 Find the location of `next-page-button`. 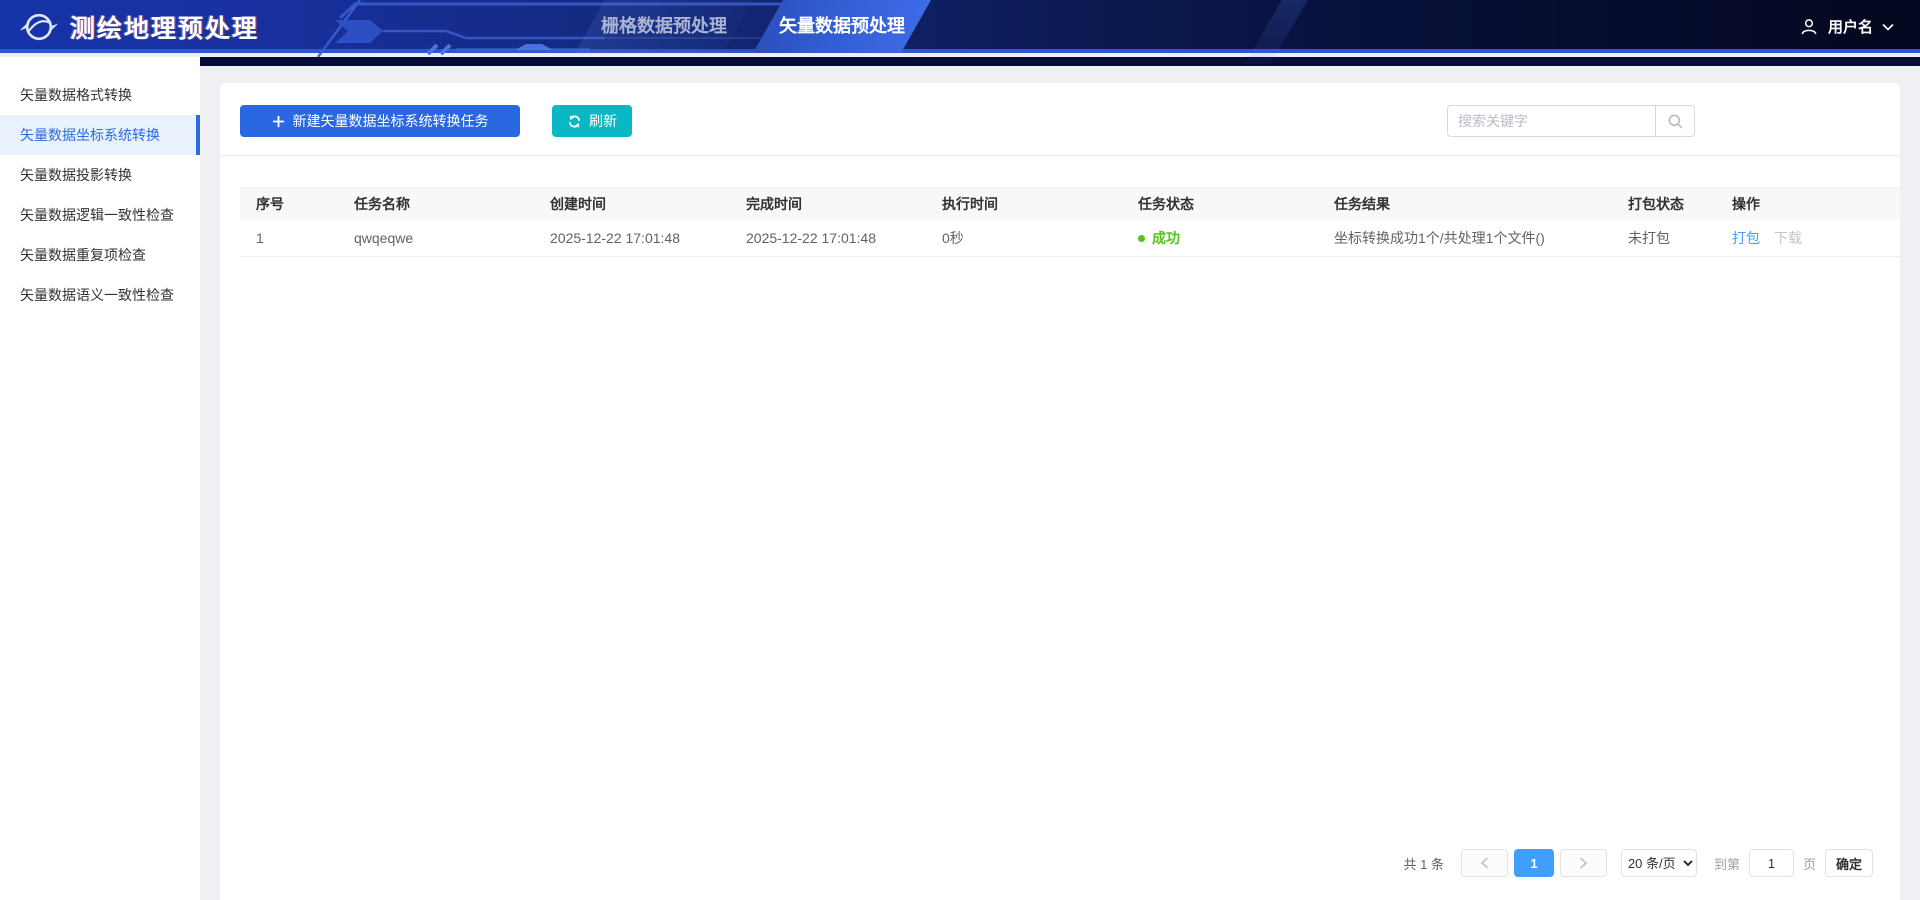

next-page-button is located at coordinates (1583, 863).